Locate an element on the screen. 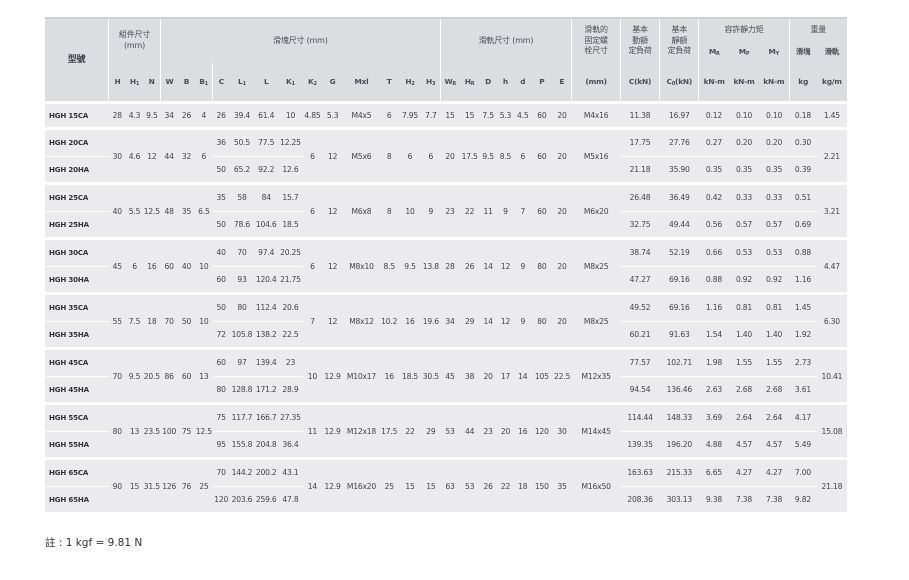 Image resolution: width=909 pixels, height=580 pixels. shared-value-cell: 105 is located at coordinates (542, 375).